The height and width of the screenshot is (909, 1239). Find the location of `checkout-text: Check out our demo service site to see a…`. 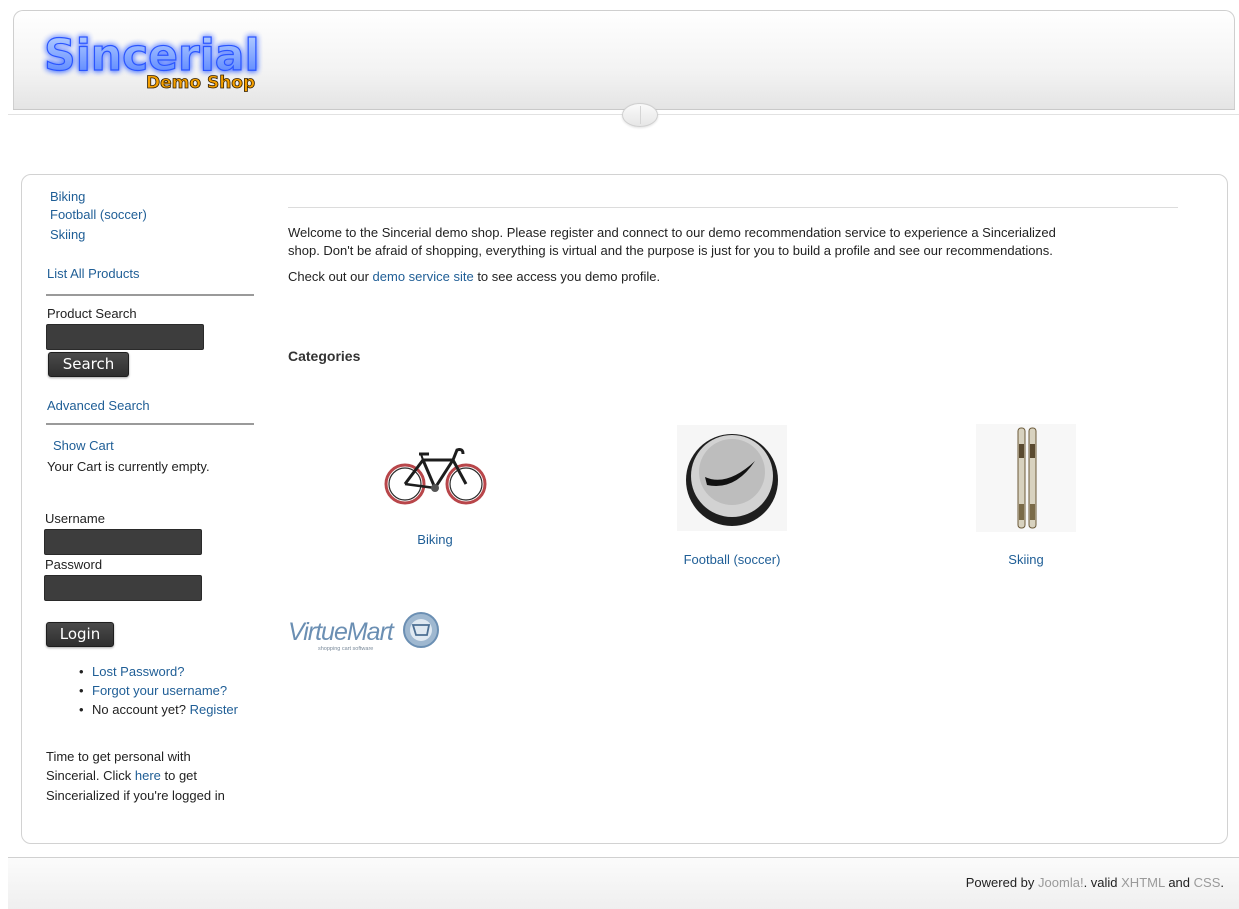

checkout-text: Check out our demo service site to see a… is located at coordinates (728, 277).